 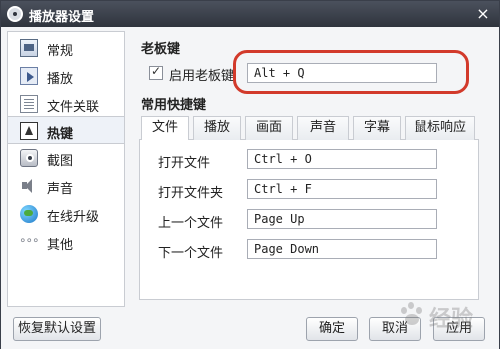 What do you see at coordinates (202, 76) in the screenshot?
I see `enable-boss-key-label: 启用老板键` at bounding box center [202, 76].